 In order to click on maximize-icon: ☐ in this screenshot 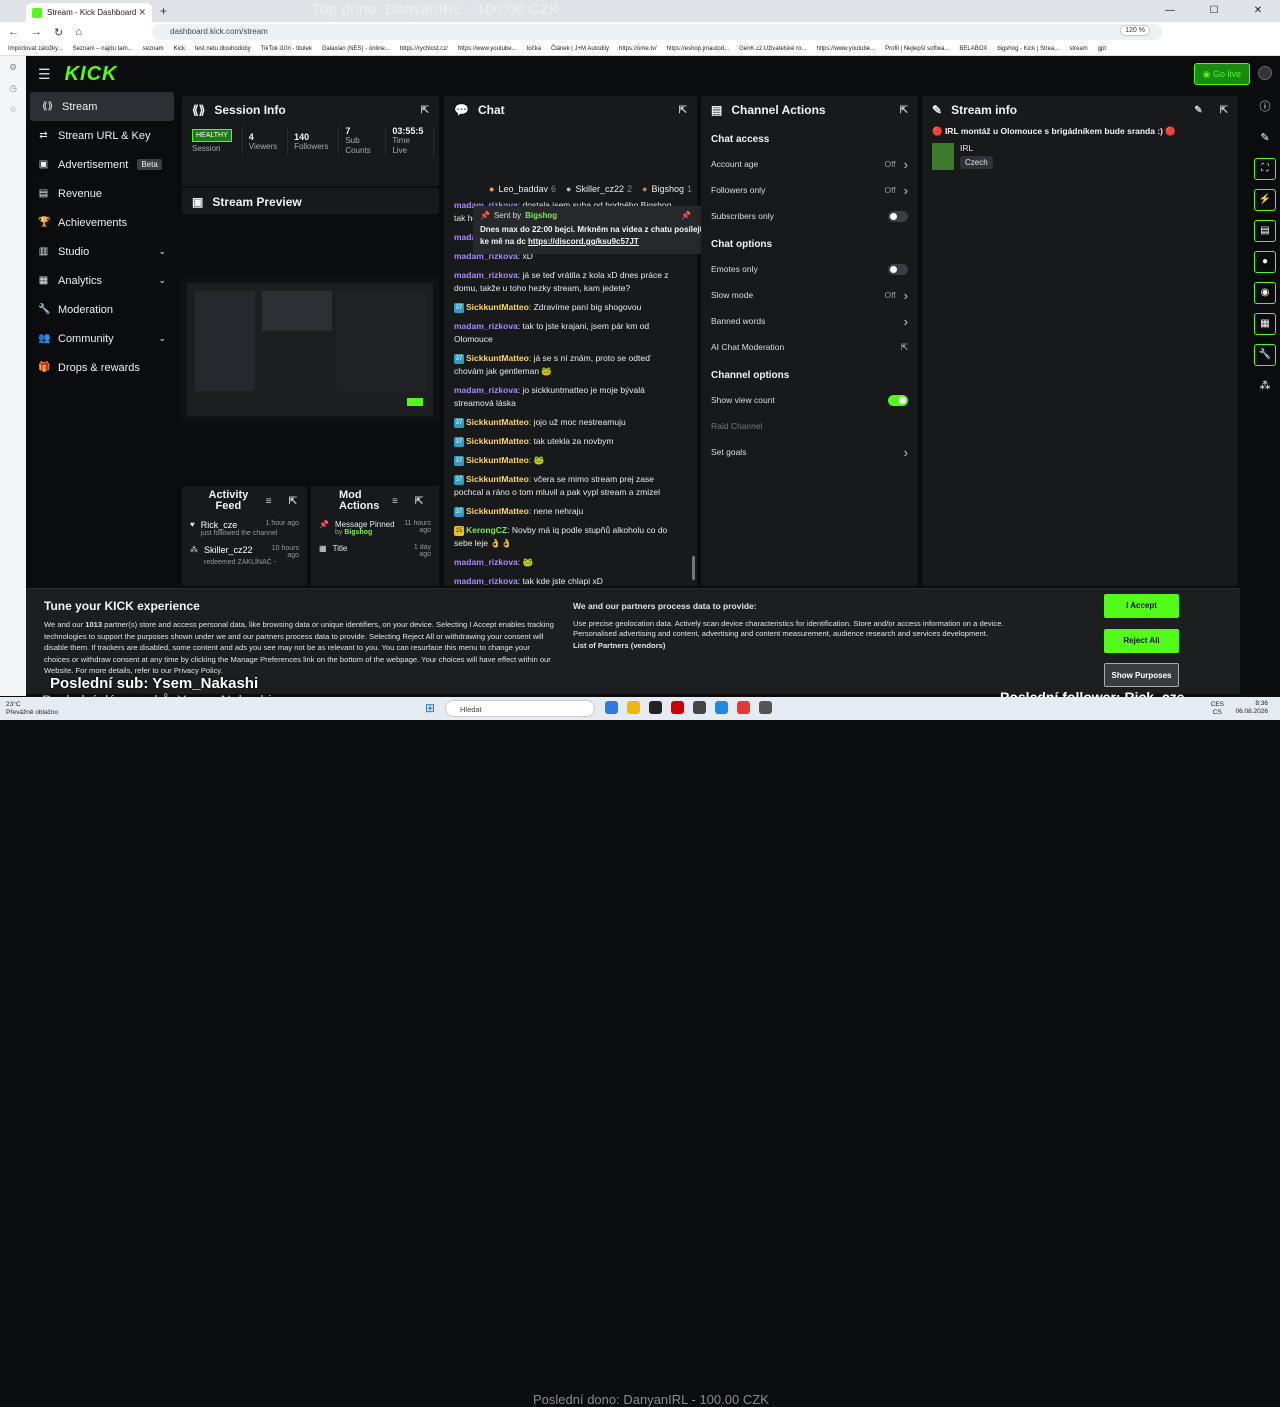, I will do `click(1214, 11)`.